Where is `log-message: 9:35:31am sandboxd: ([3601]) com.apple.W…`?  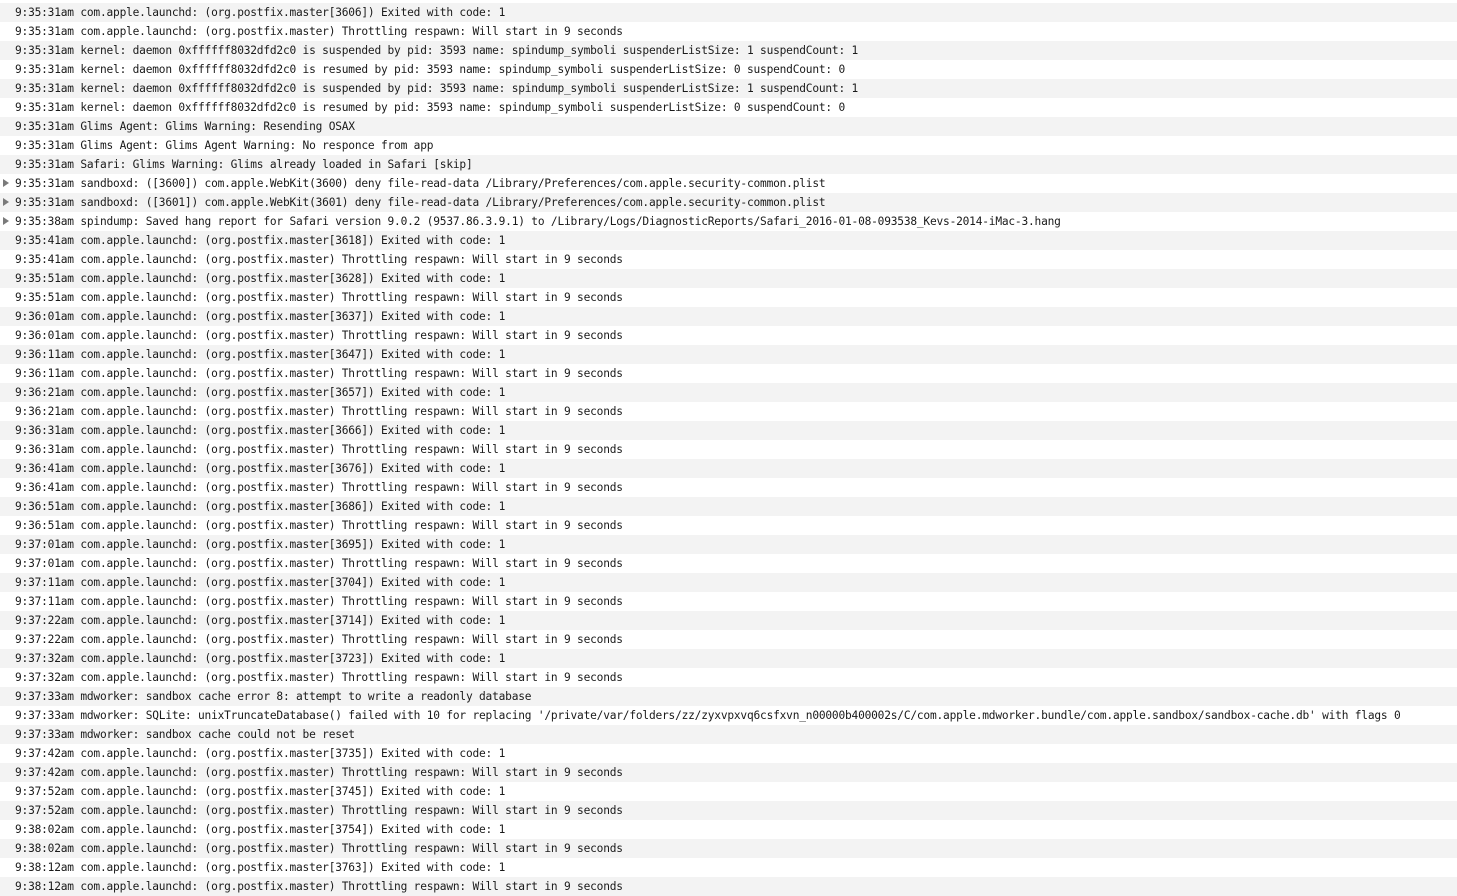
log-message: 9:35:31am sandboxd: ([3601]) com.apple.W… is located at coordinates (420, 202).